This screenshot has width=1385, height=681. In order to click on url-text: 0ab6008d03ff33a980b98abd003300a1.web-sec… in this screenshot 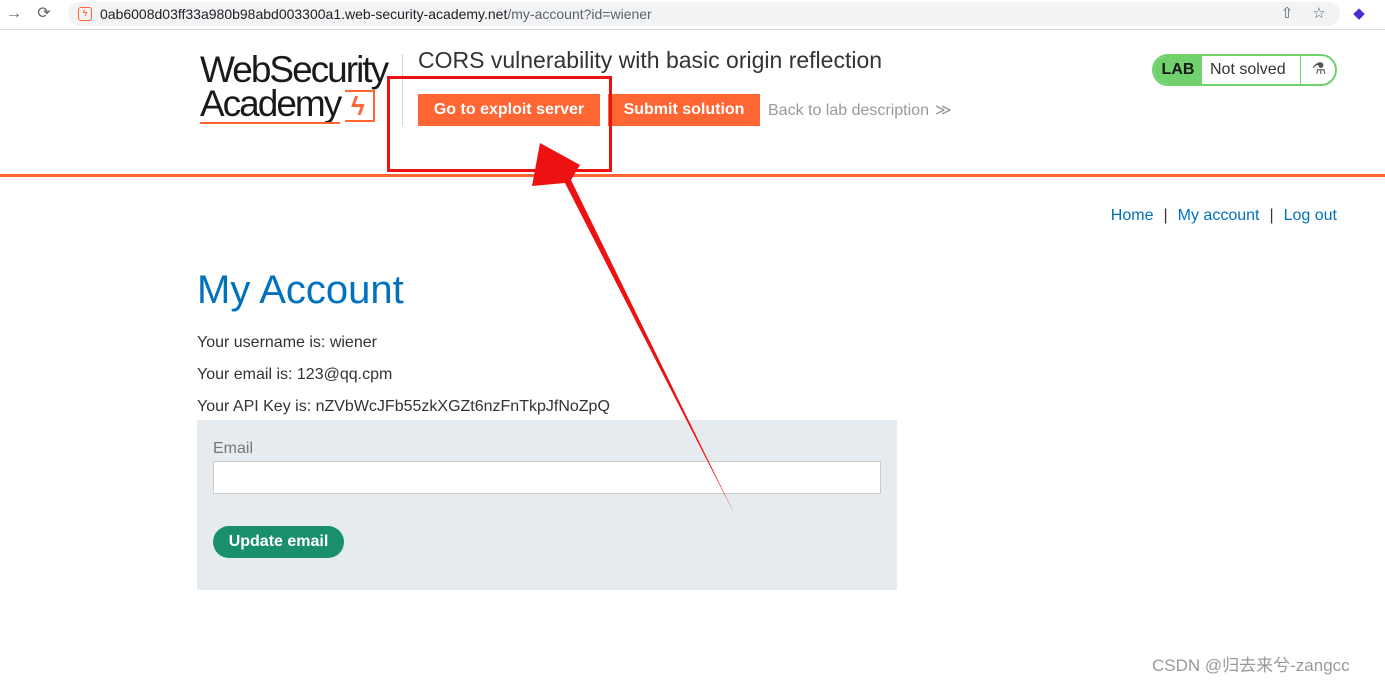, I will do `click(376, 14)`.